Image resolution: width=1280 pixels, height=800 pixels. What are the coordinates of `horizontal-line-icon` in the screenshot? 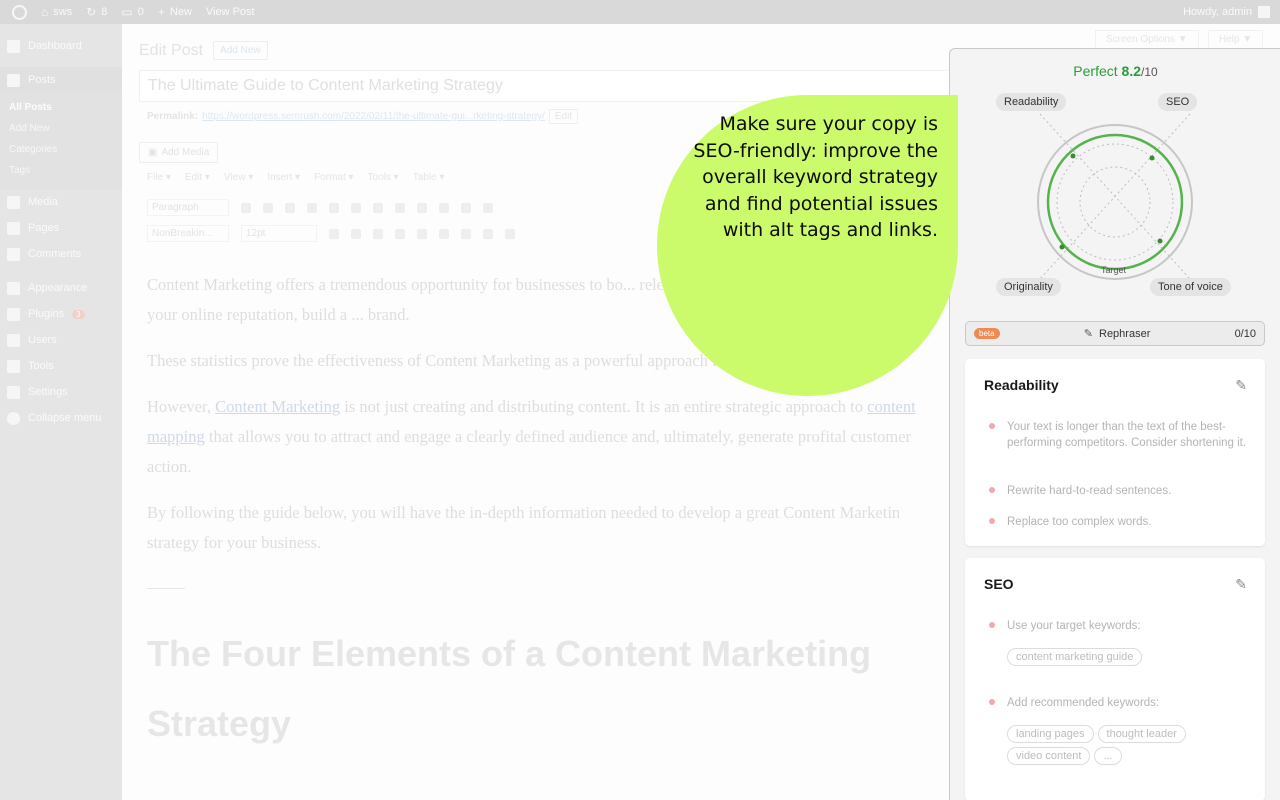 It's located at (444, 233).